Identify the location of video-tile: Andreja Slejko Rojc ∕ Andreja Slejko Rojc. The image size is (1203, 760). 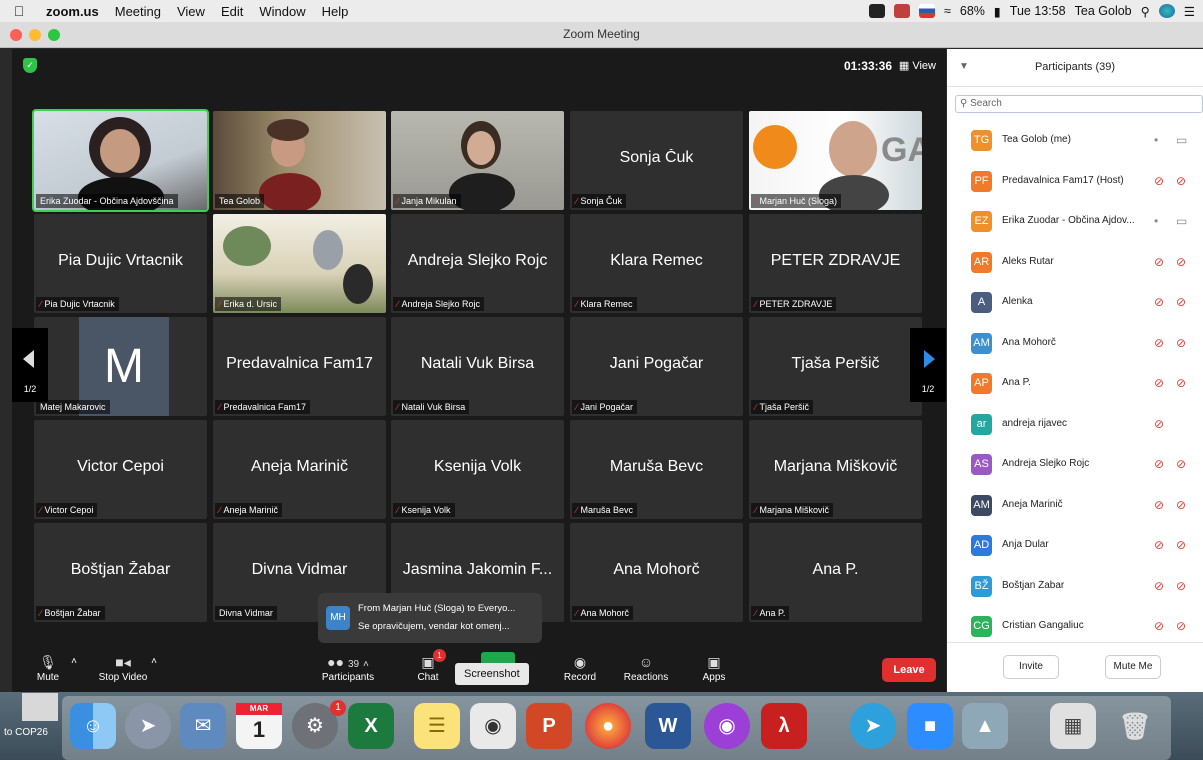
(477, 263).